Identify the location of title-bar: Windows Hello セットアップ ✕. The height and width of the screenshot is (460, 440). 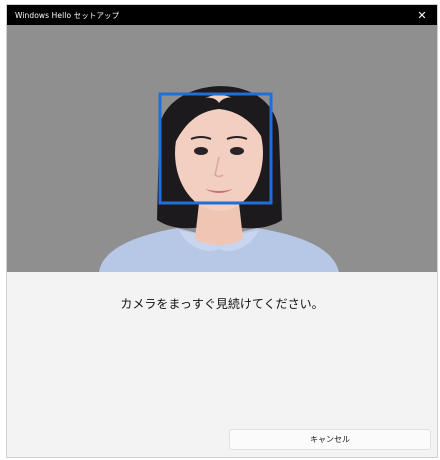
(222, 15).